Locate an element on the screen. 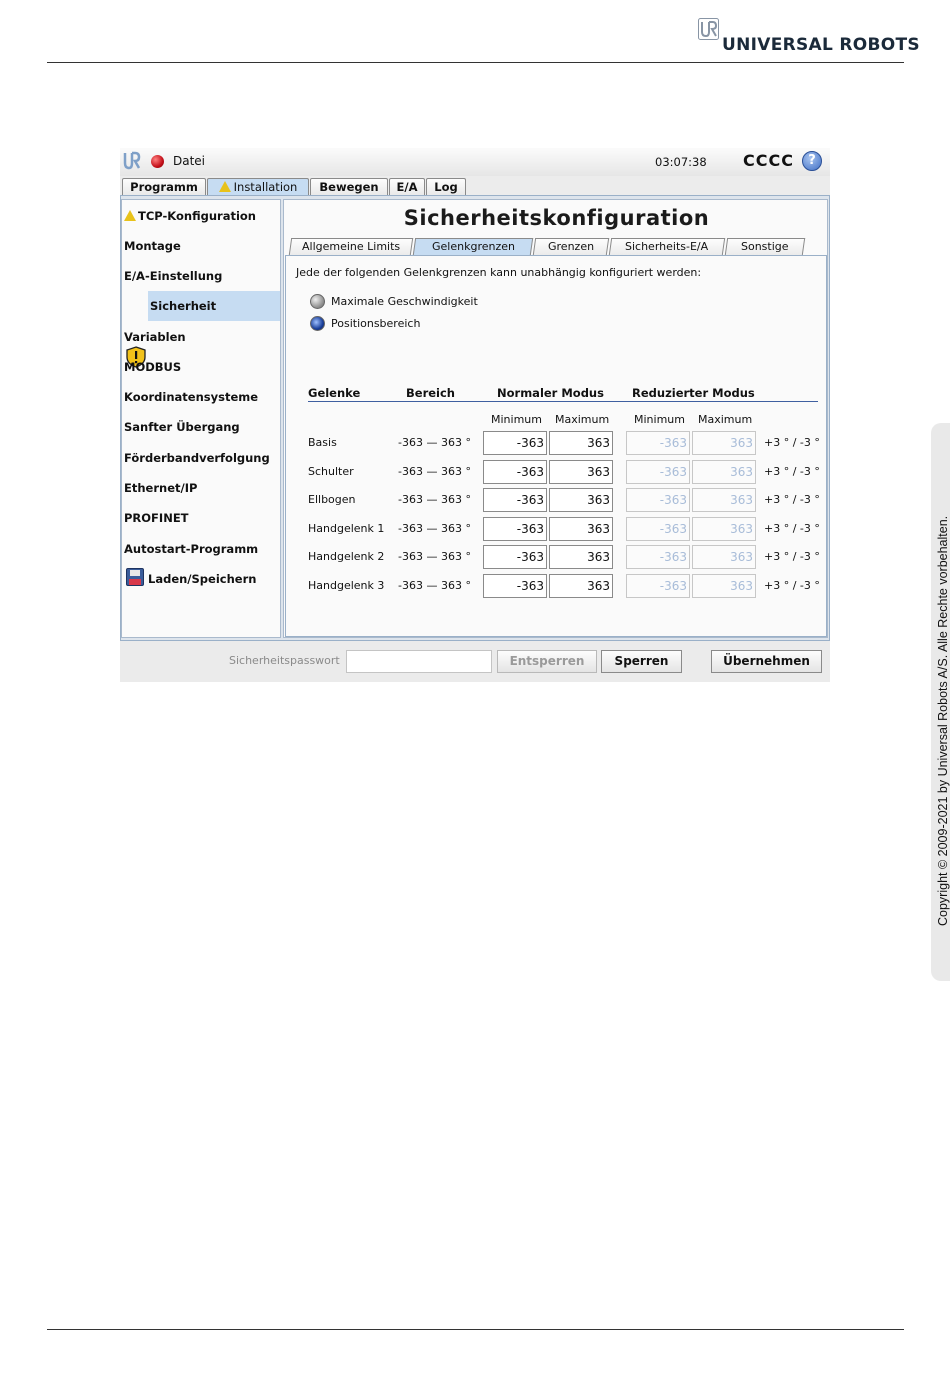 This screenshot has height=1378, width=950. tab-installation: Installation is located at coordinates (258, 187).